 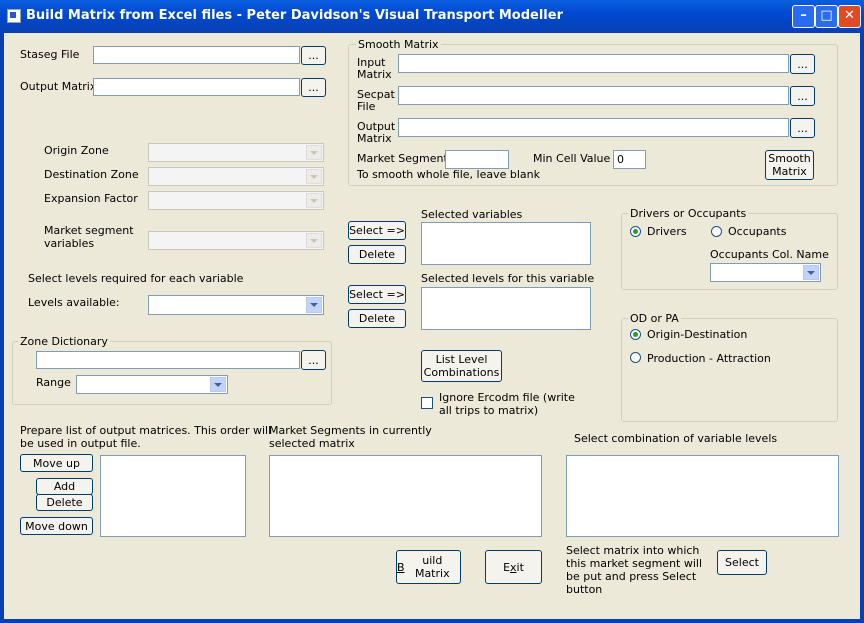 What do you see at coordinates (366, 106) in the screenshot?
I see `secpat-file-label-2: File` at bounding box center [366, 106].